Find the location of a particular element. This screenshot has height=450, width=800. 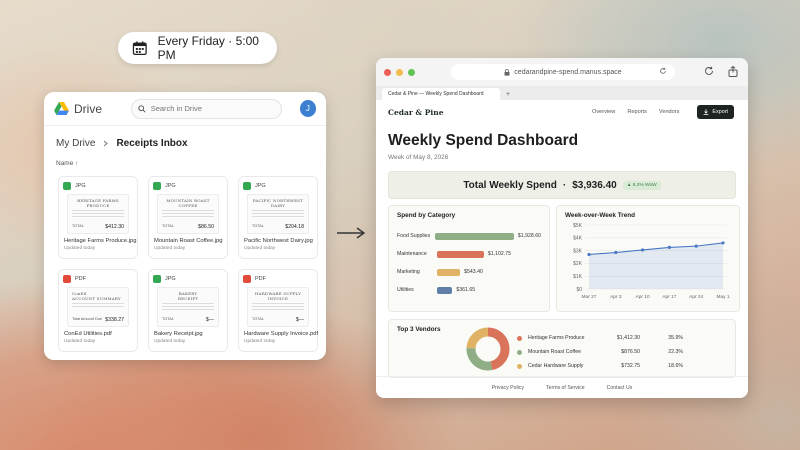

drive-logo: Drive is located at coordinates (88, 109).